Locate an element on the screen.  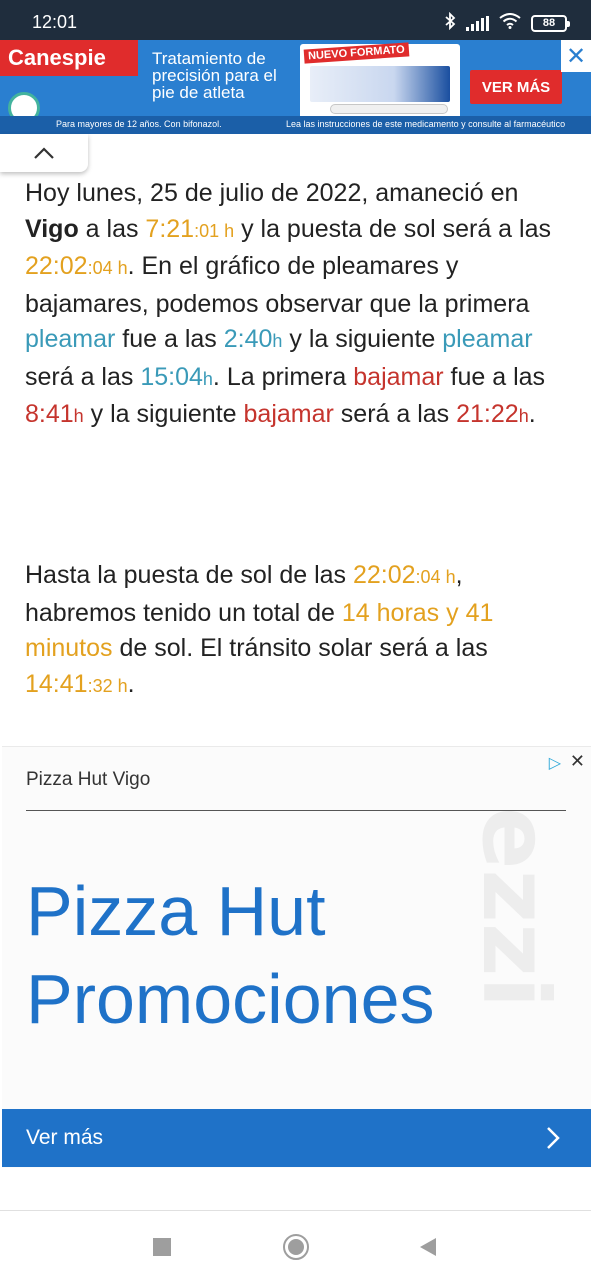
ad-title: Pizza Hut Promociones is located at coordinates (230, 955).